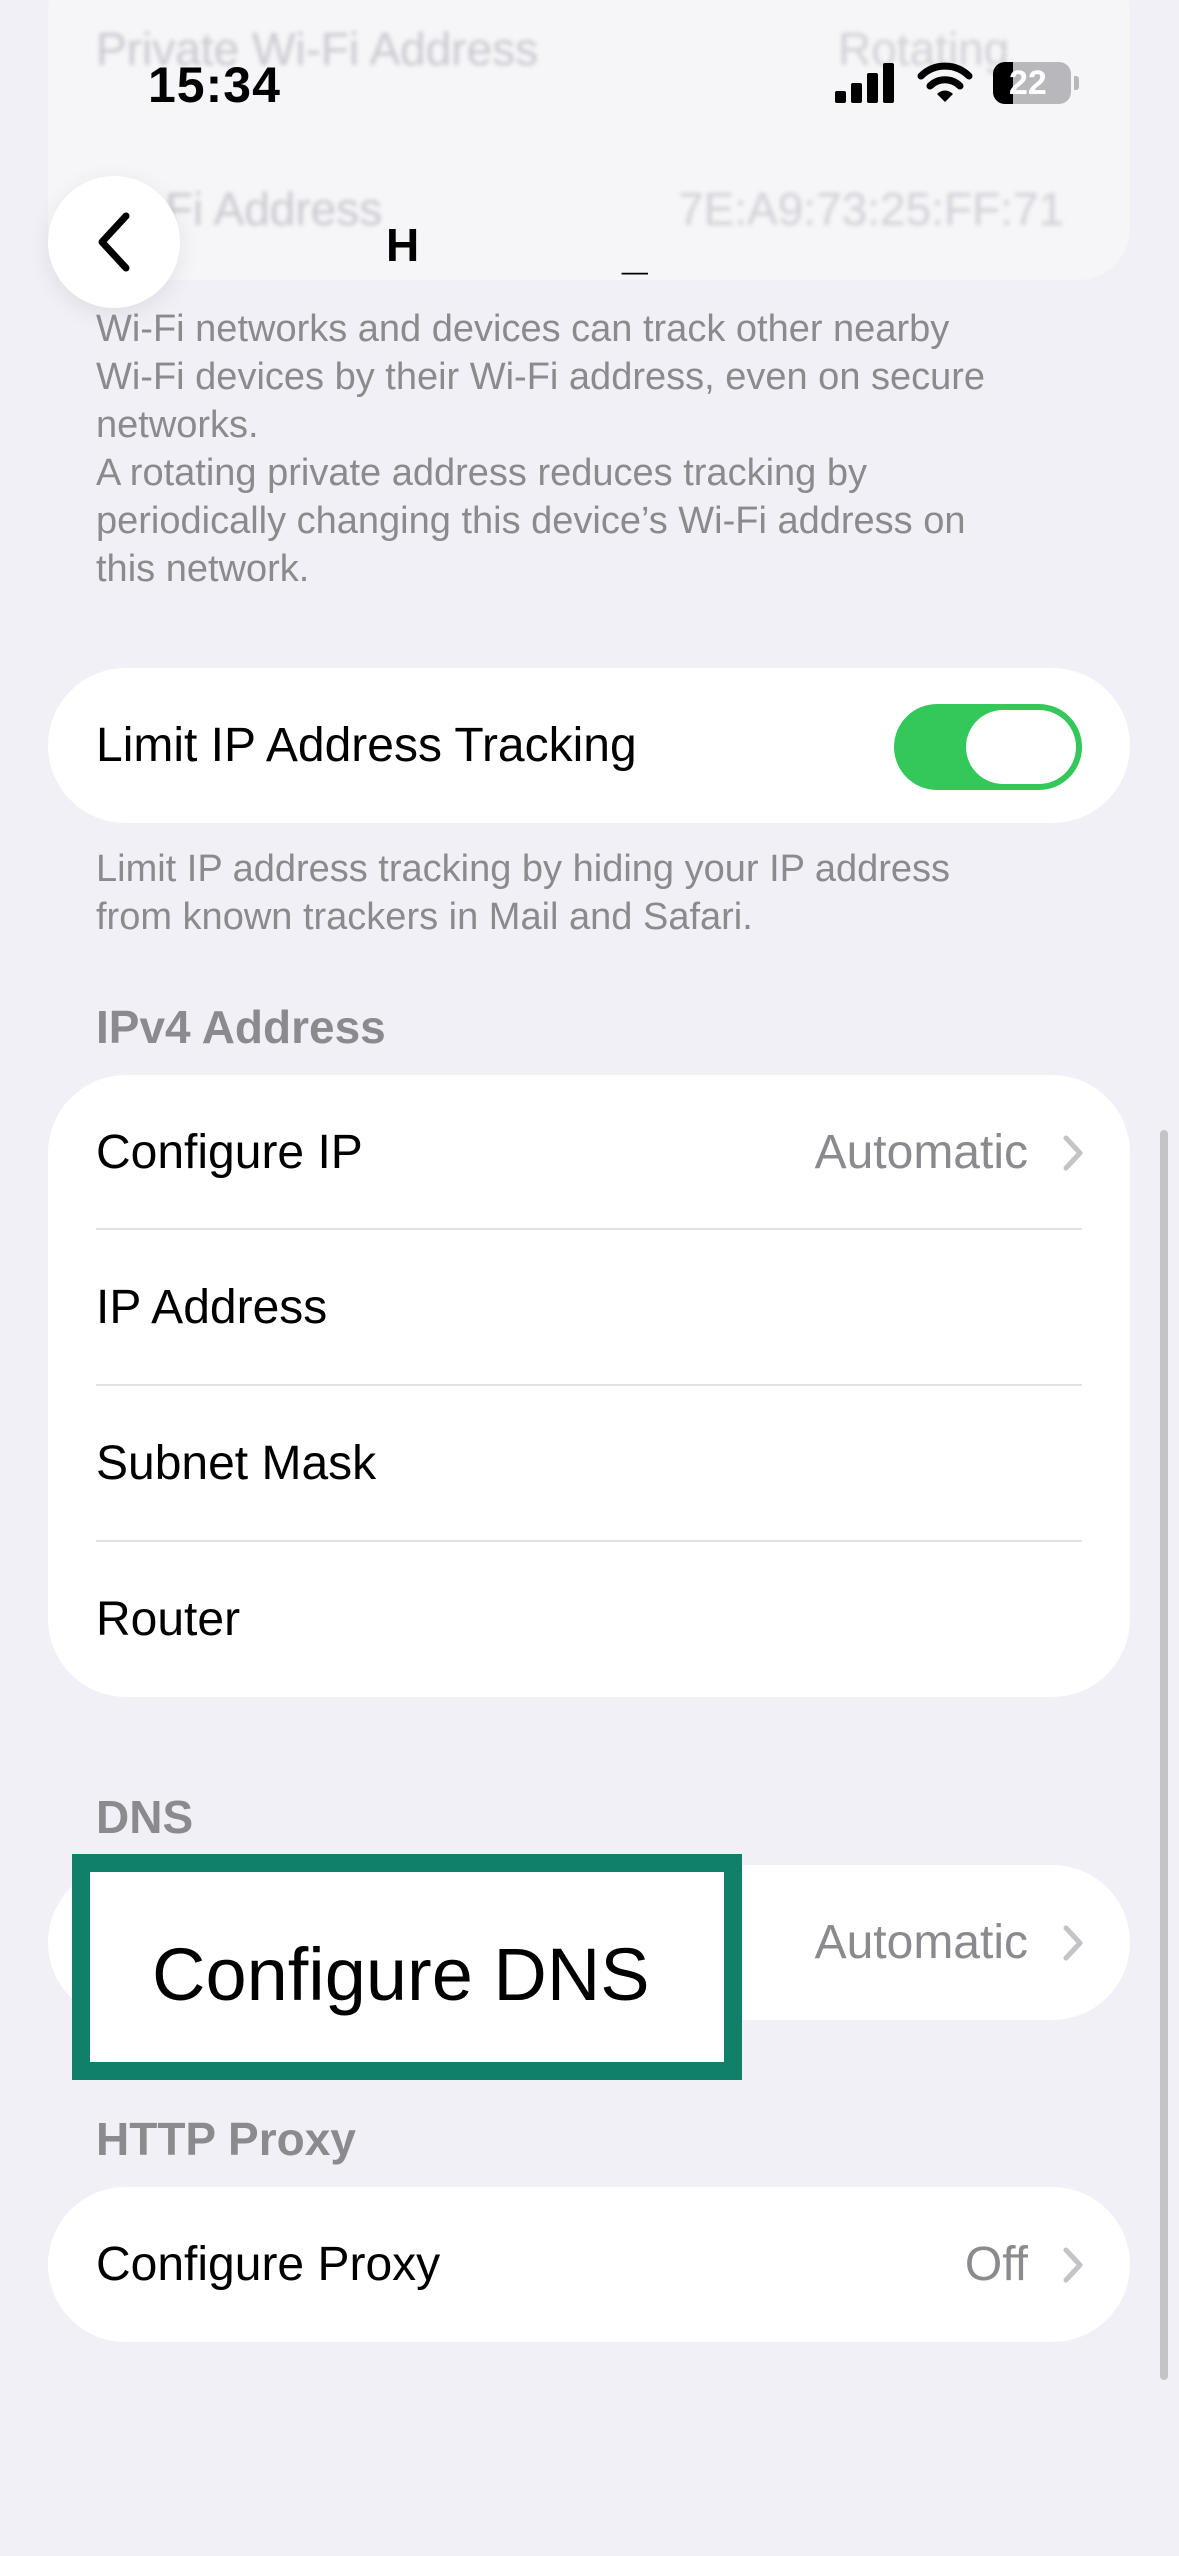  Describe the element at coordinates (401, 1974) in the screenshot. I see `configure-dns-label: Configure DNS` at that location.